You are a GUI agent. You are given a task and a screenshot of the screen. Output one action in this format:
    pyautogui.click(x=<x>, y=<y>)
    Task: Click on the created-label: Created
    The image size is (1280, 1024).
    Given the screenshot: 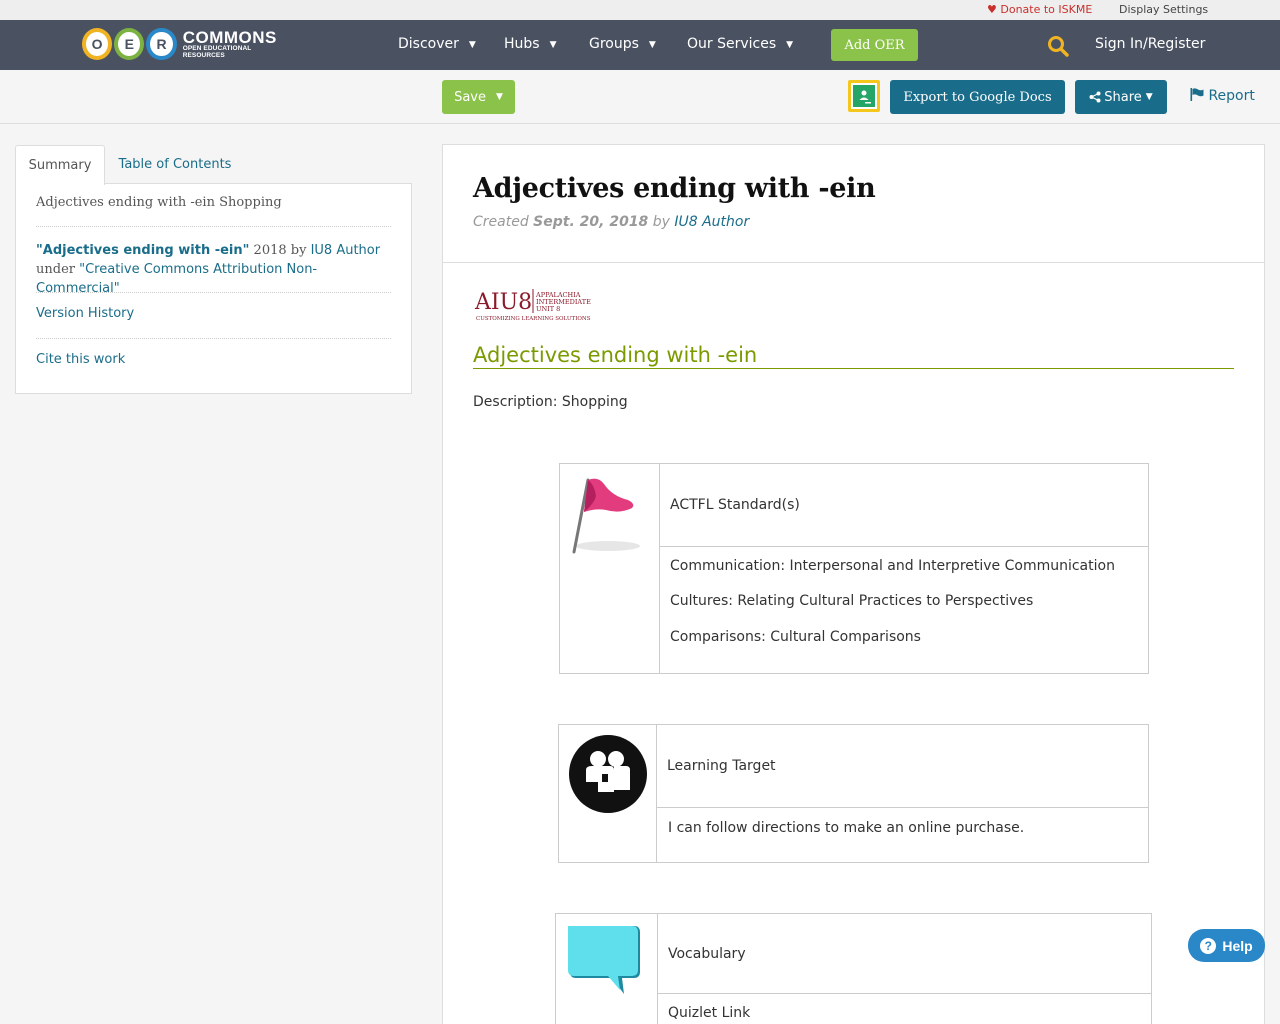 What is the action you would take?
    pyautogui.click(x=503, y=222)
    